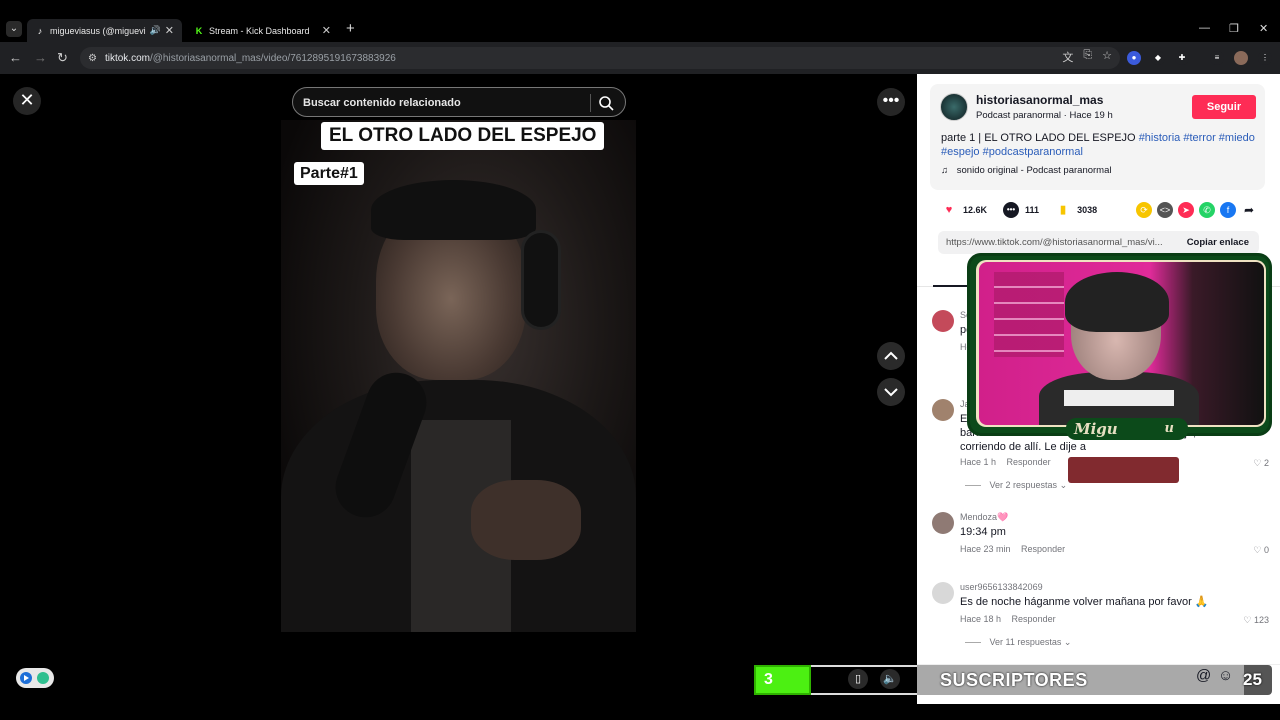 This screenshot has width=1280, height=720. Describe the element at coordinates (1107, 57) in the screenshot. I see `bookmark-star-icon: ☆` at that location.